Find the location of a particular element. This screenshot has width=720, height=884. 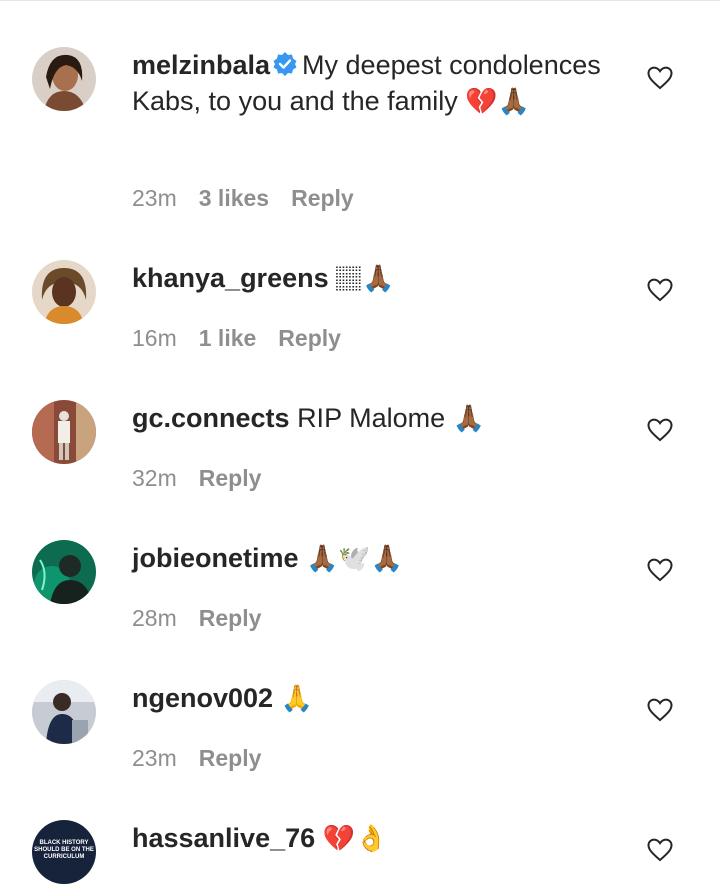

comment-meta: 23m 3 likes Reply is located at coordinates (254, 198).